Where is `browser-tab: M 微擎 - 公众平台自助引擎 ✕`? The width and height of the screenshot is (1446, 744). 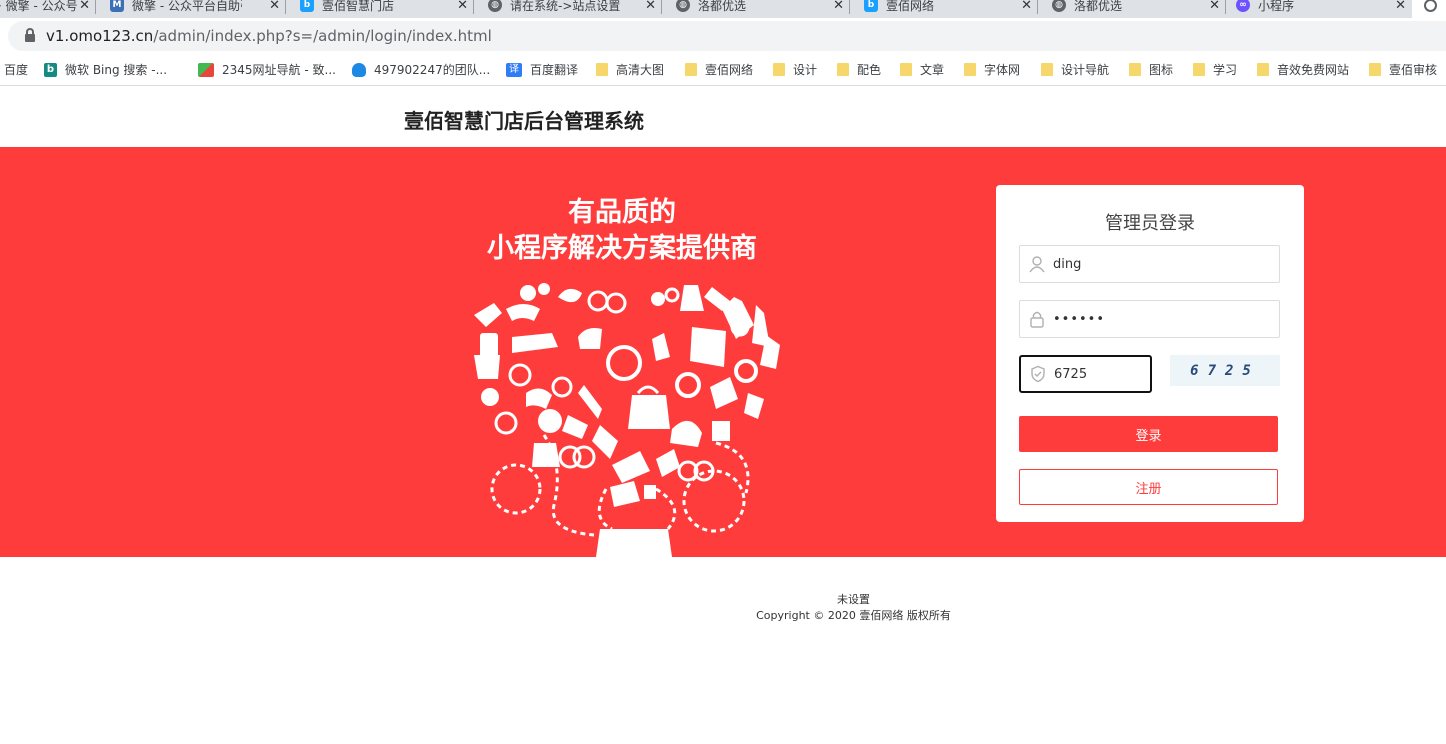 browser-tab: M 微擎 - 公众平台自助引擎 ✕ is located at coordinates (191, 8).